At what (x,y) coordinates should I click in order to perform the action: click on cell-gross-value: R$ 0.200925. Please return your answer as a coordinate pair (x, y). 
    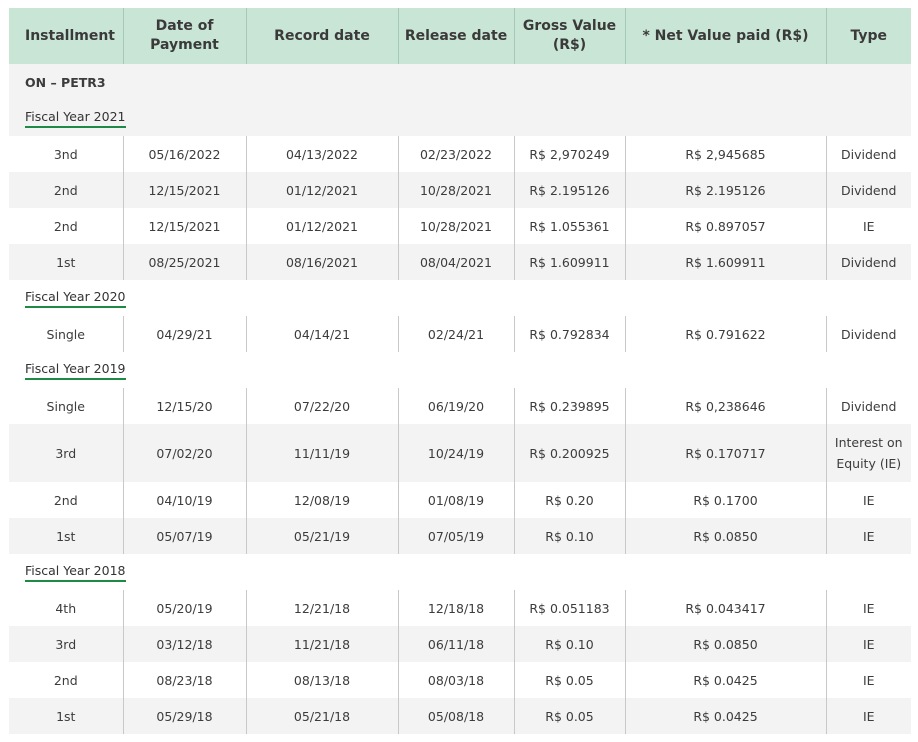
    Looking at the image, I should click on (569, 453).